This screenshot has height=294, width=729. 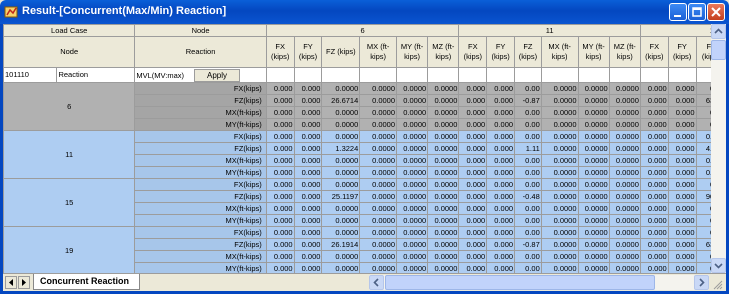 I want to click on scroll-down-button, so click(x=718, y=265).